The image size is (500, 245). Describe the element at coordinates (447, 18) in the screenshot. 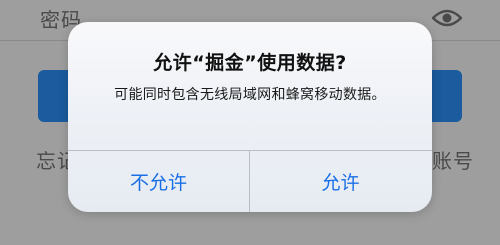

I see `eye-icon` at that location.